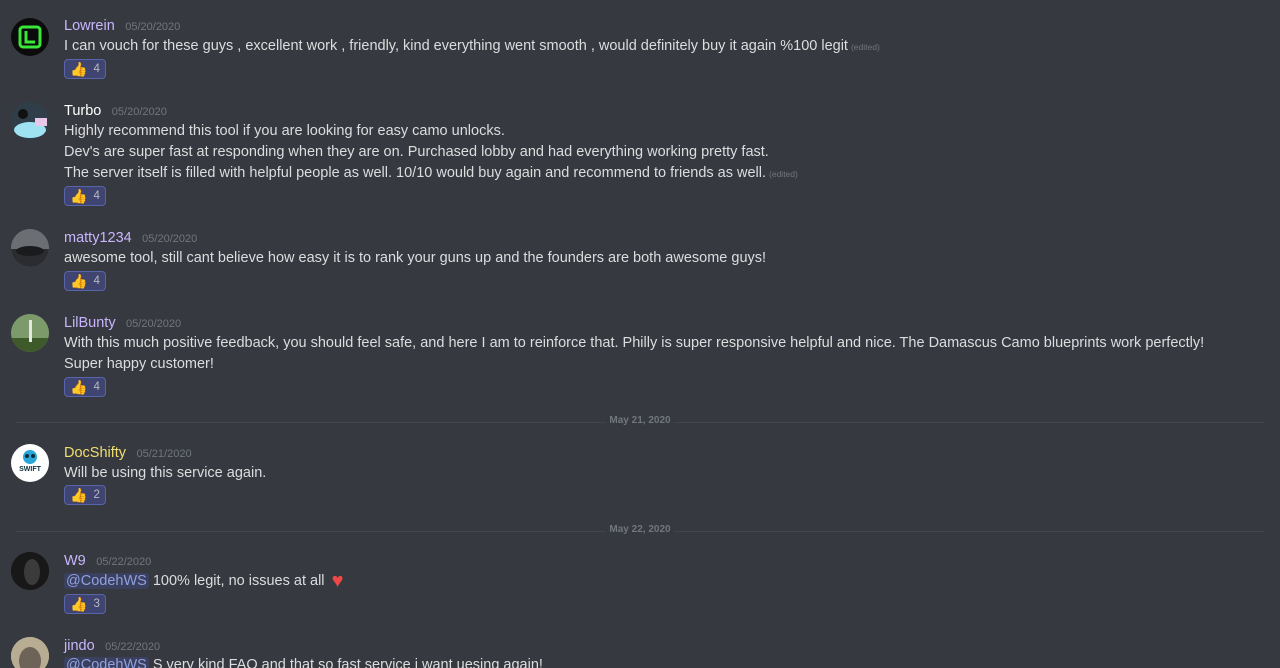 Image resolution: width=1280 pixels, height=668 pixels. I want to click on date-divider: May 22, 2020, so click(640, 531).